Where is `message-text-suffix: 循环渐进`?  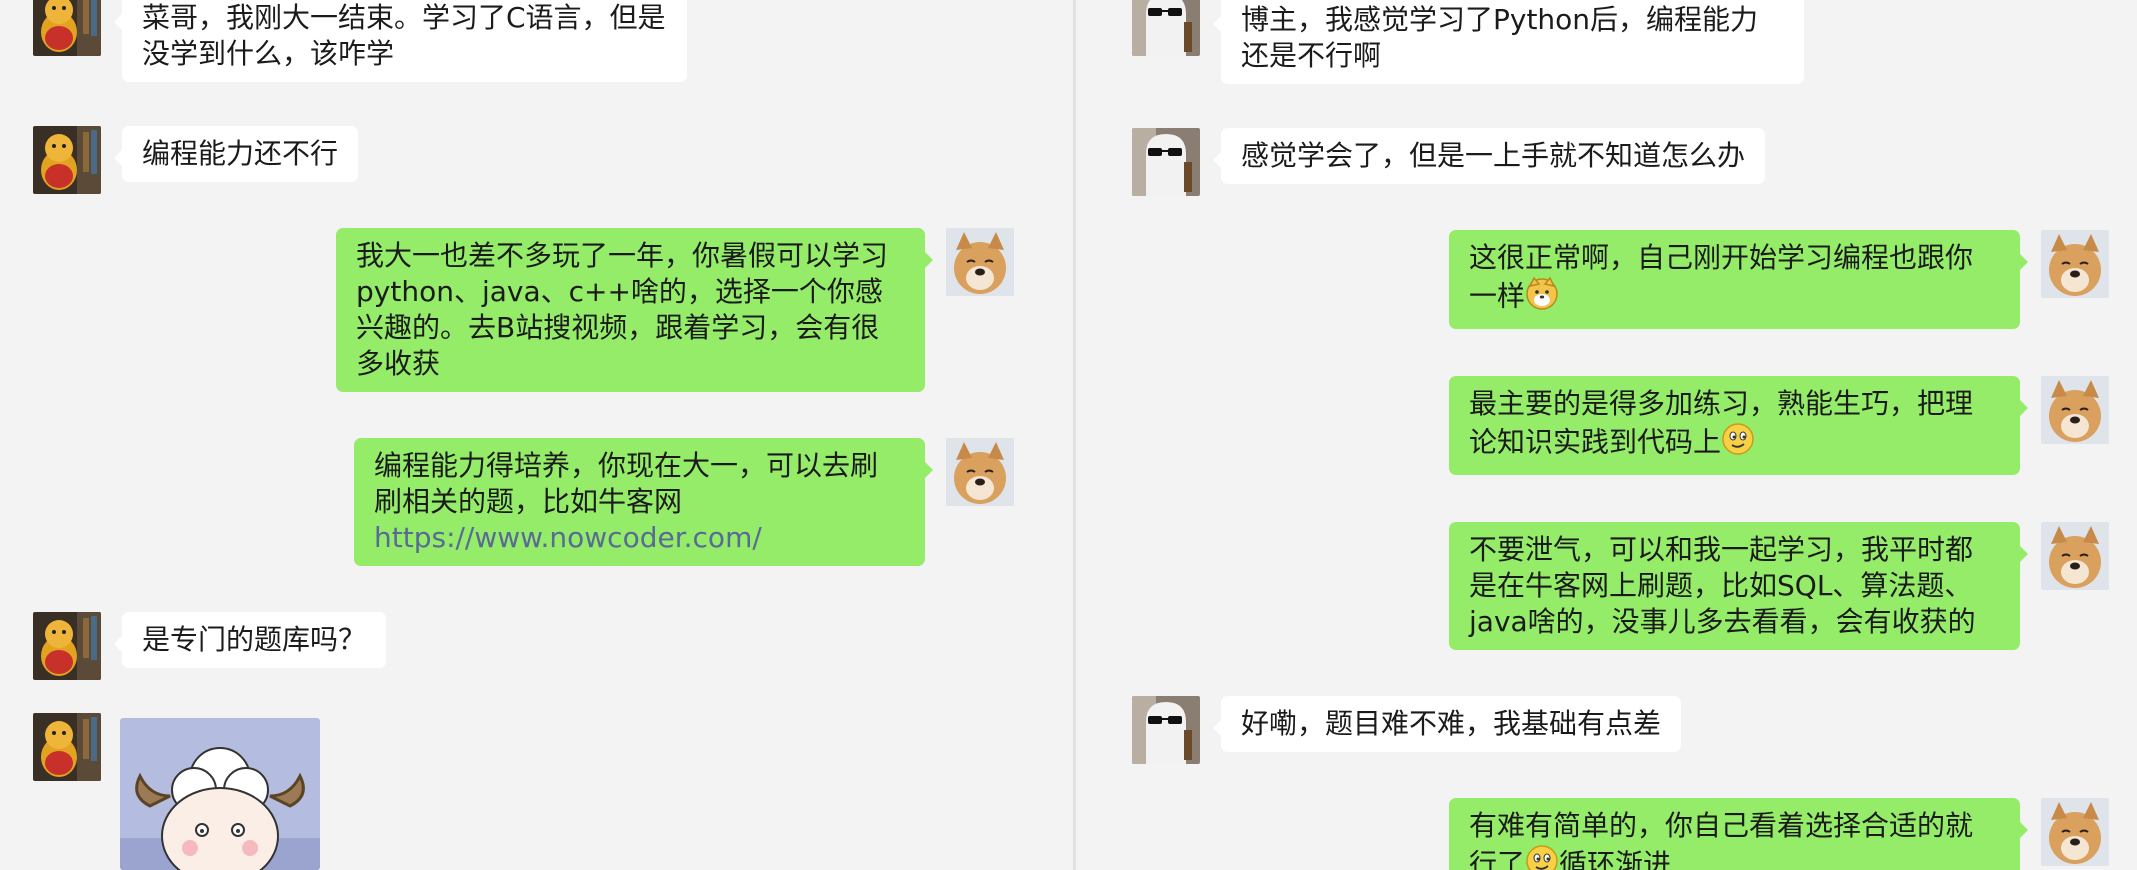
message-text-suffix: 循环渐进 is located at coordinates (1615, 858).